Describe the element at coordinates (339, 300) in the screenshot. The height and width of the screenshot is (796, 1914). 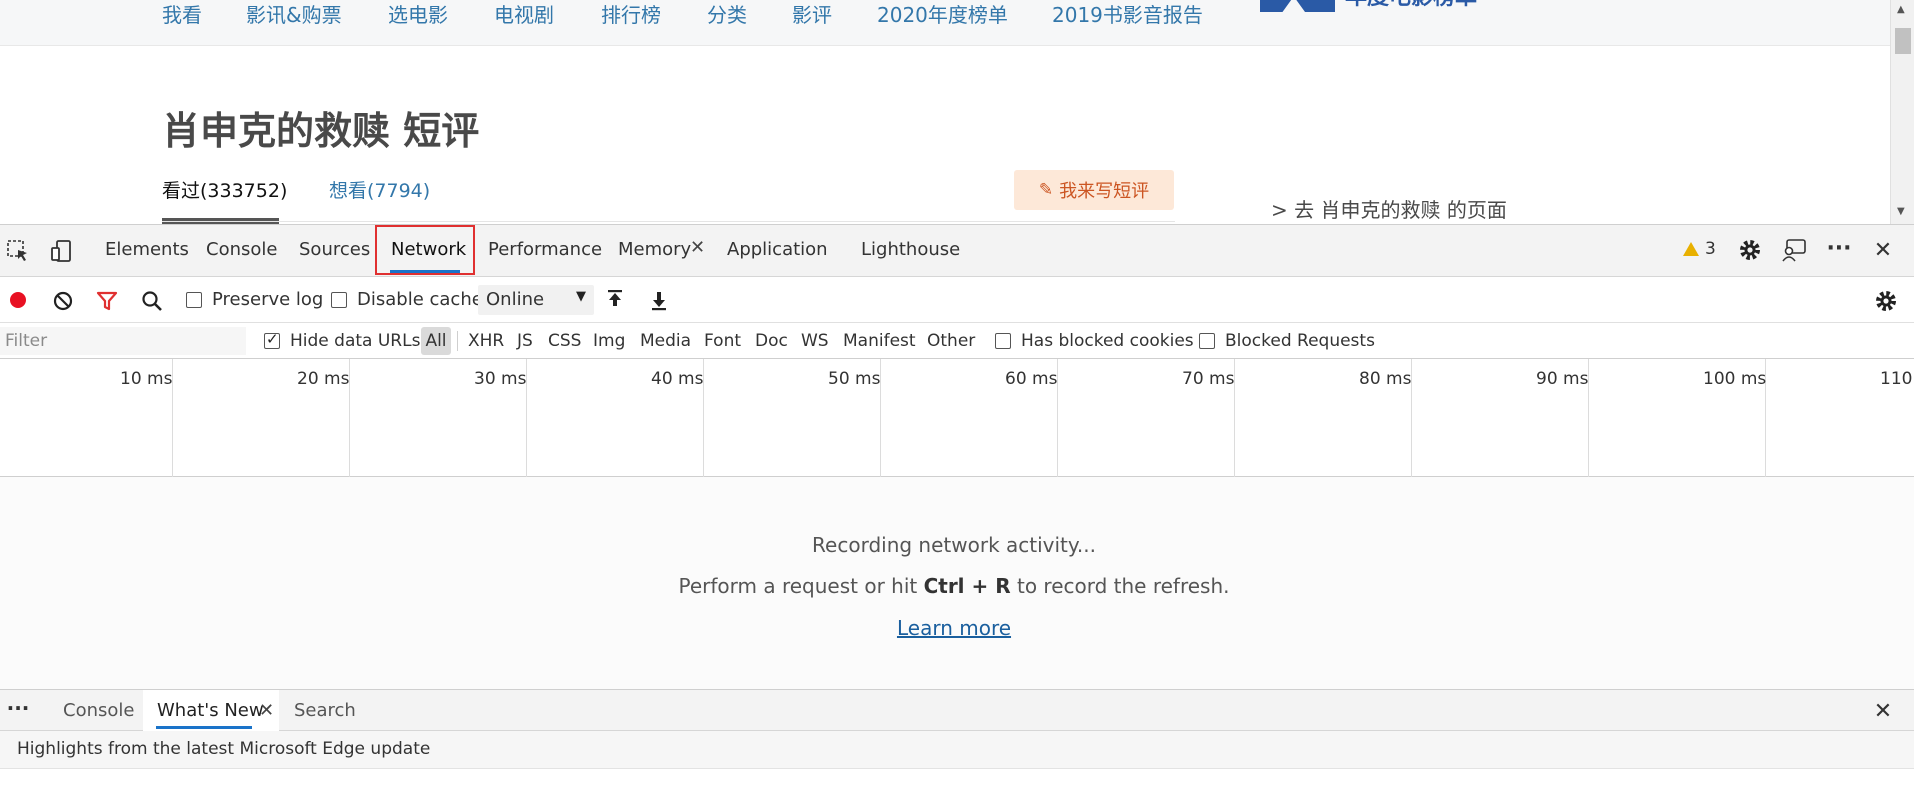
I see `disable-cache-checkbox` at that location.